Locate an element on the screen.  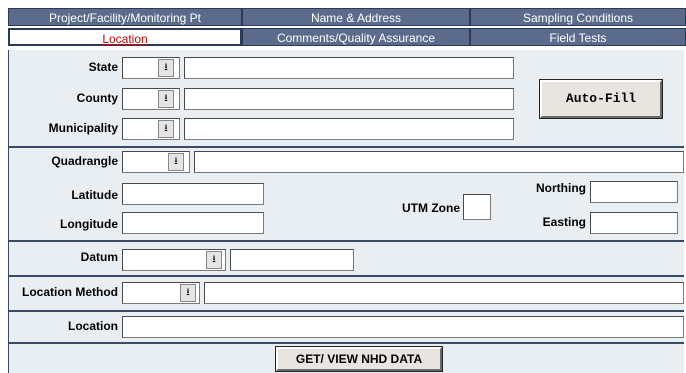
state-code-combo: ⭳ is located at coordinates (151, 68).